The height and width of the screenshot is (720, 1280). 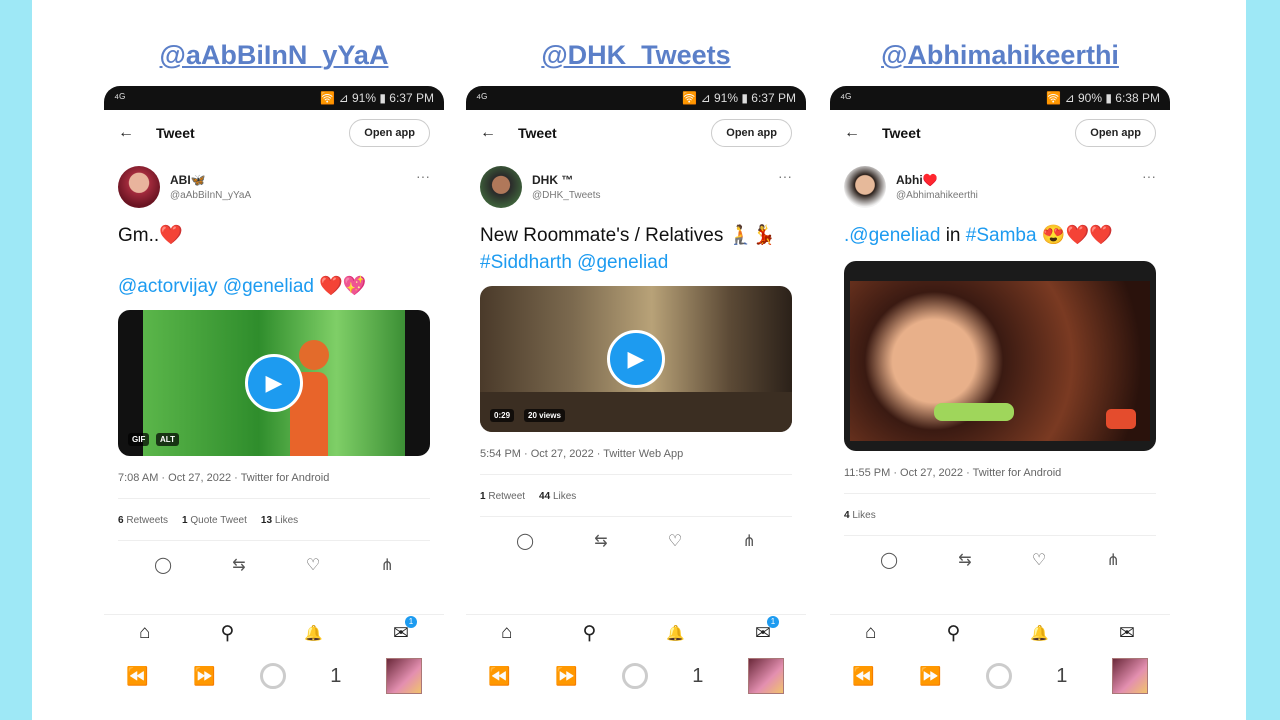 What do you see at coordinates (557, 496) in the screenshot?
I see `likes-stat: 44 Likes` at bounding box center [557, 496].